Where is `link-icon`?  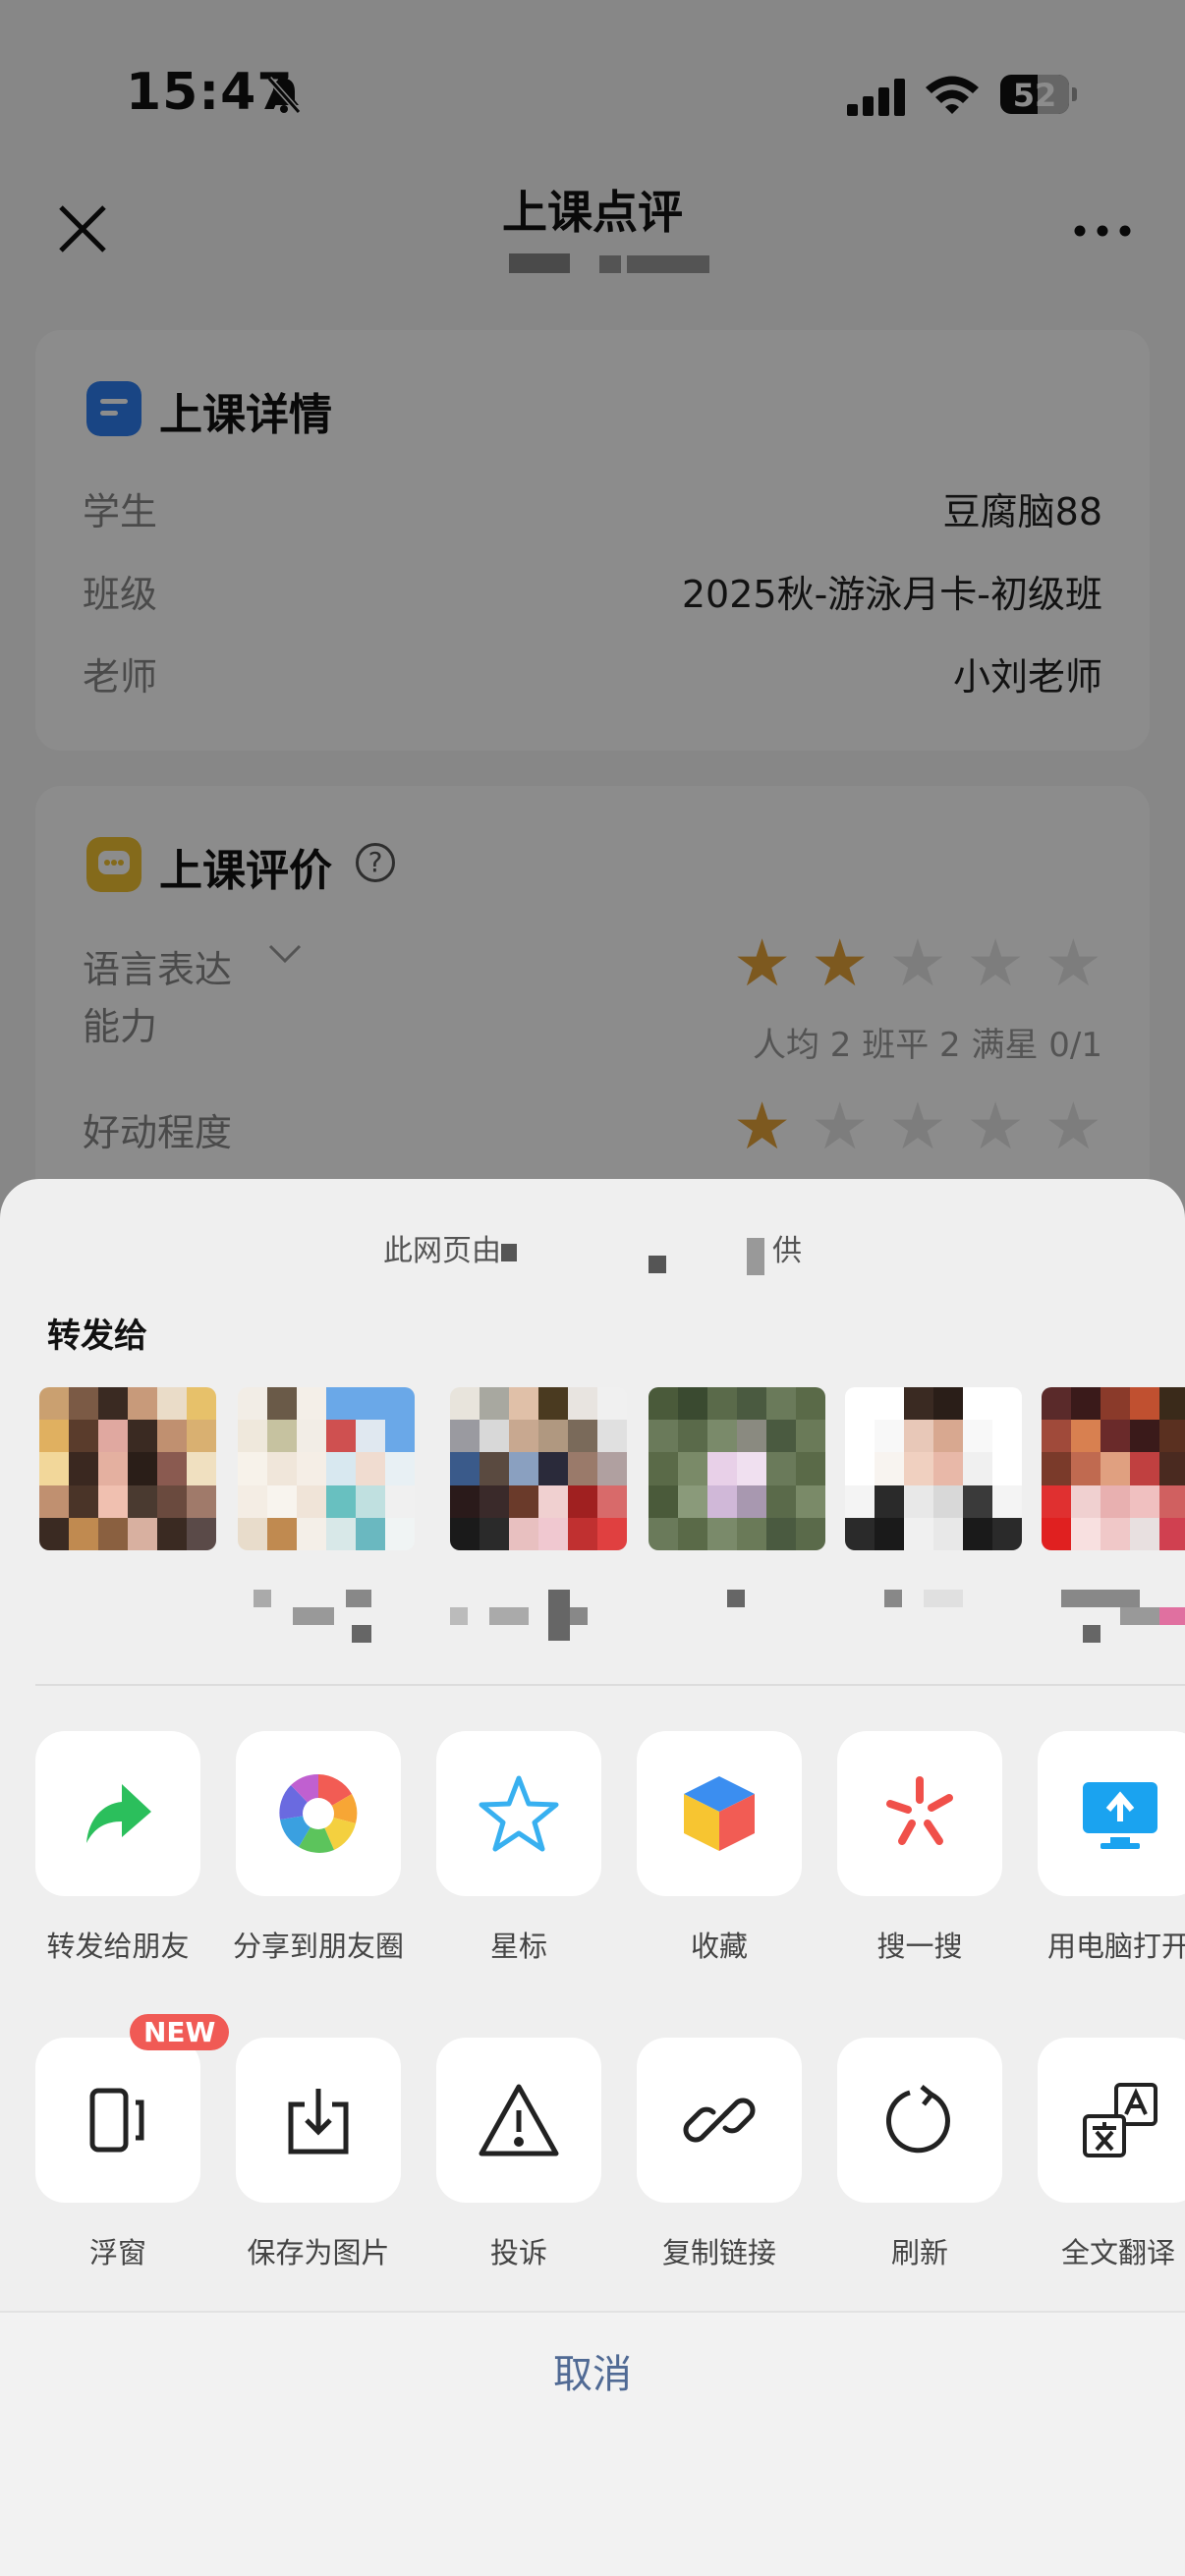
link-icon is located at coordinates (720, 2120).